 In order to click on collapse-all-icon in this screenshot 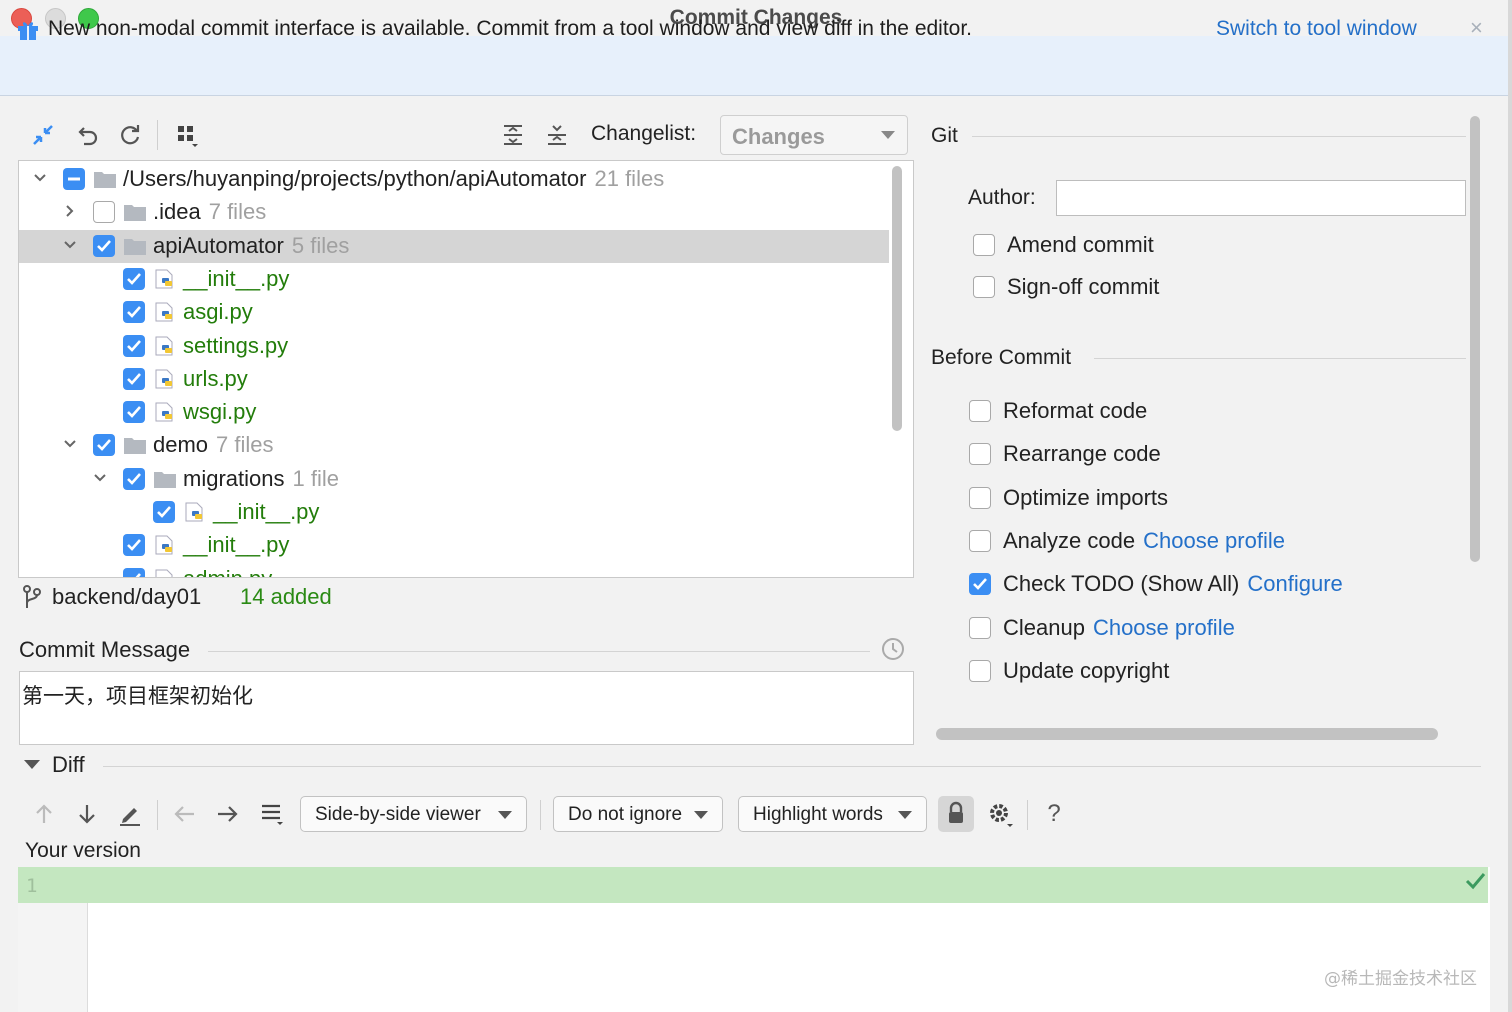, I will do `click(557, 135)`.